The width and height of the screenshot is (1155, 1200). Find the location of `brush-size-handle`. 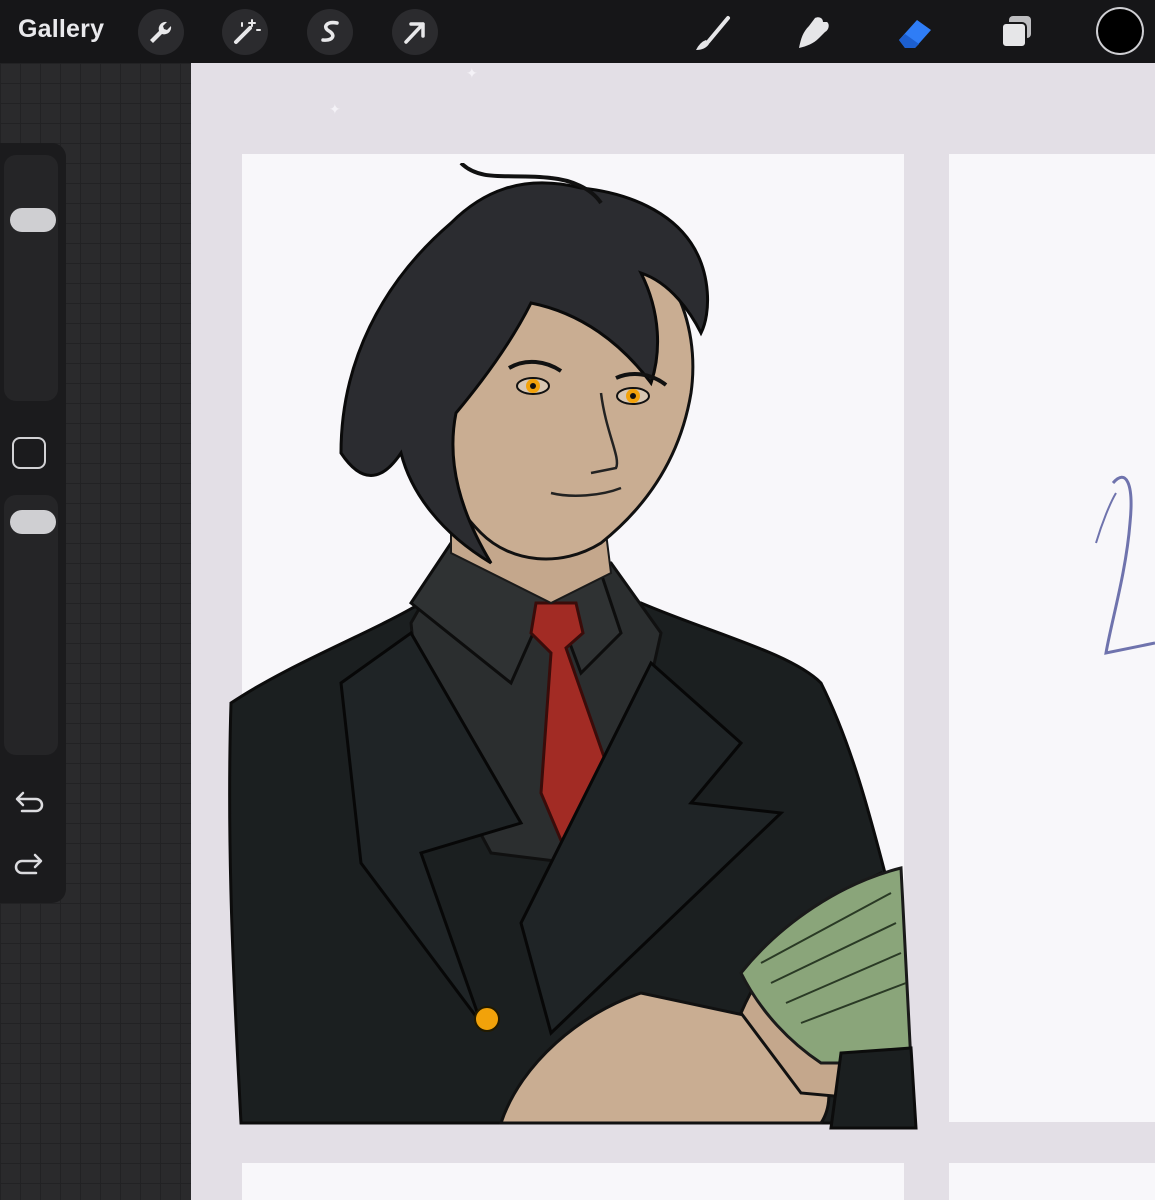

brush-size-handle is located at coordinates (33, 220).